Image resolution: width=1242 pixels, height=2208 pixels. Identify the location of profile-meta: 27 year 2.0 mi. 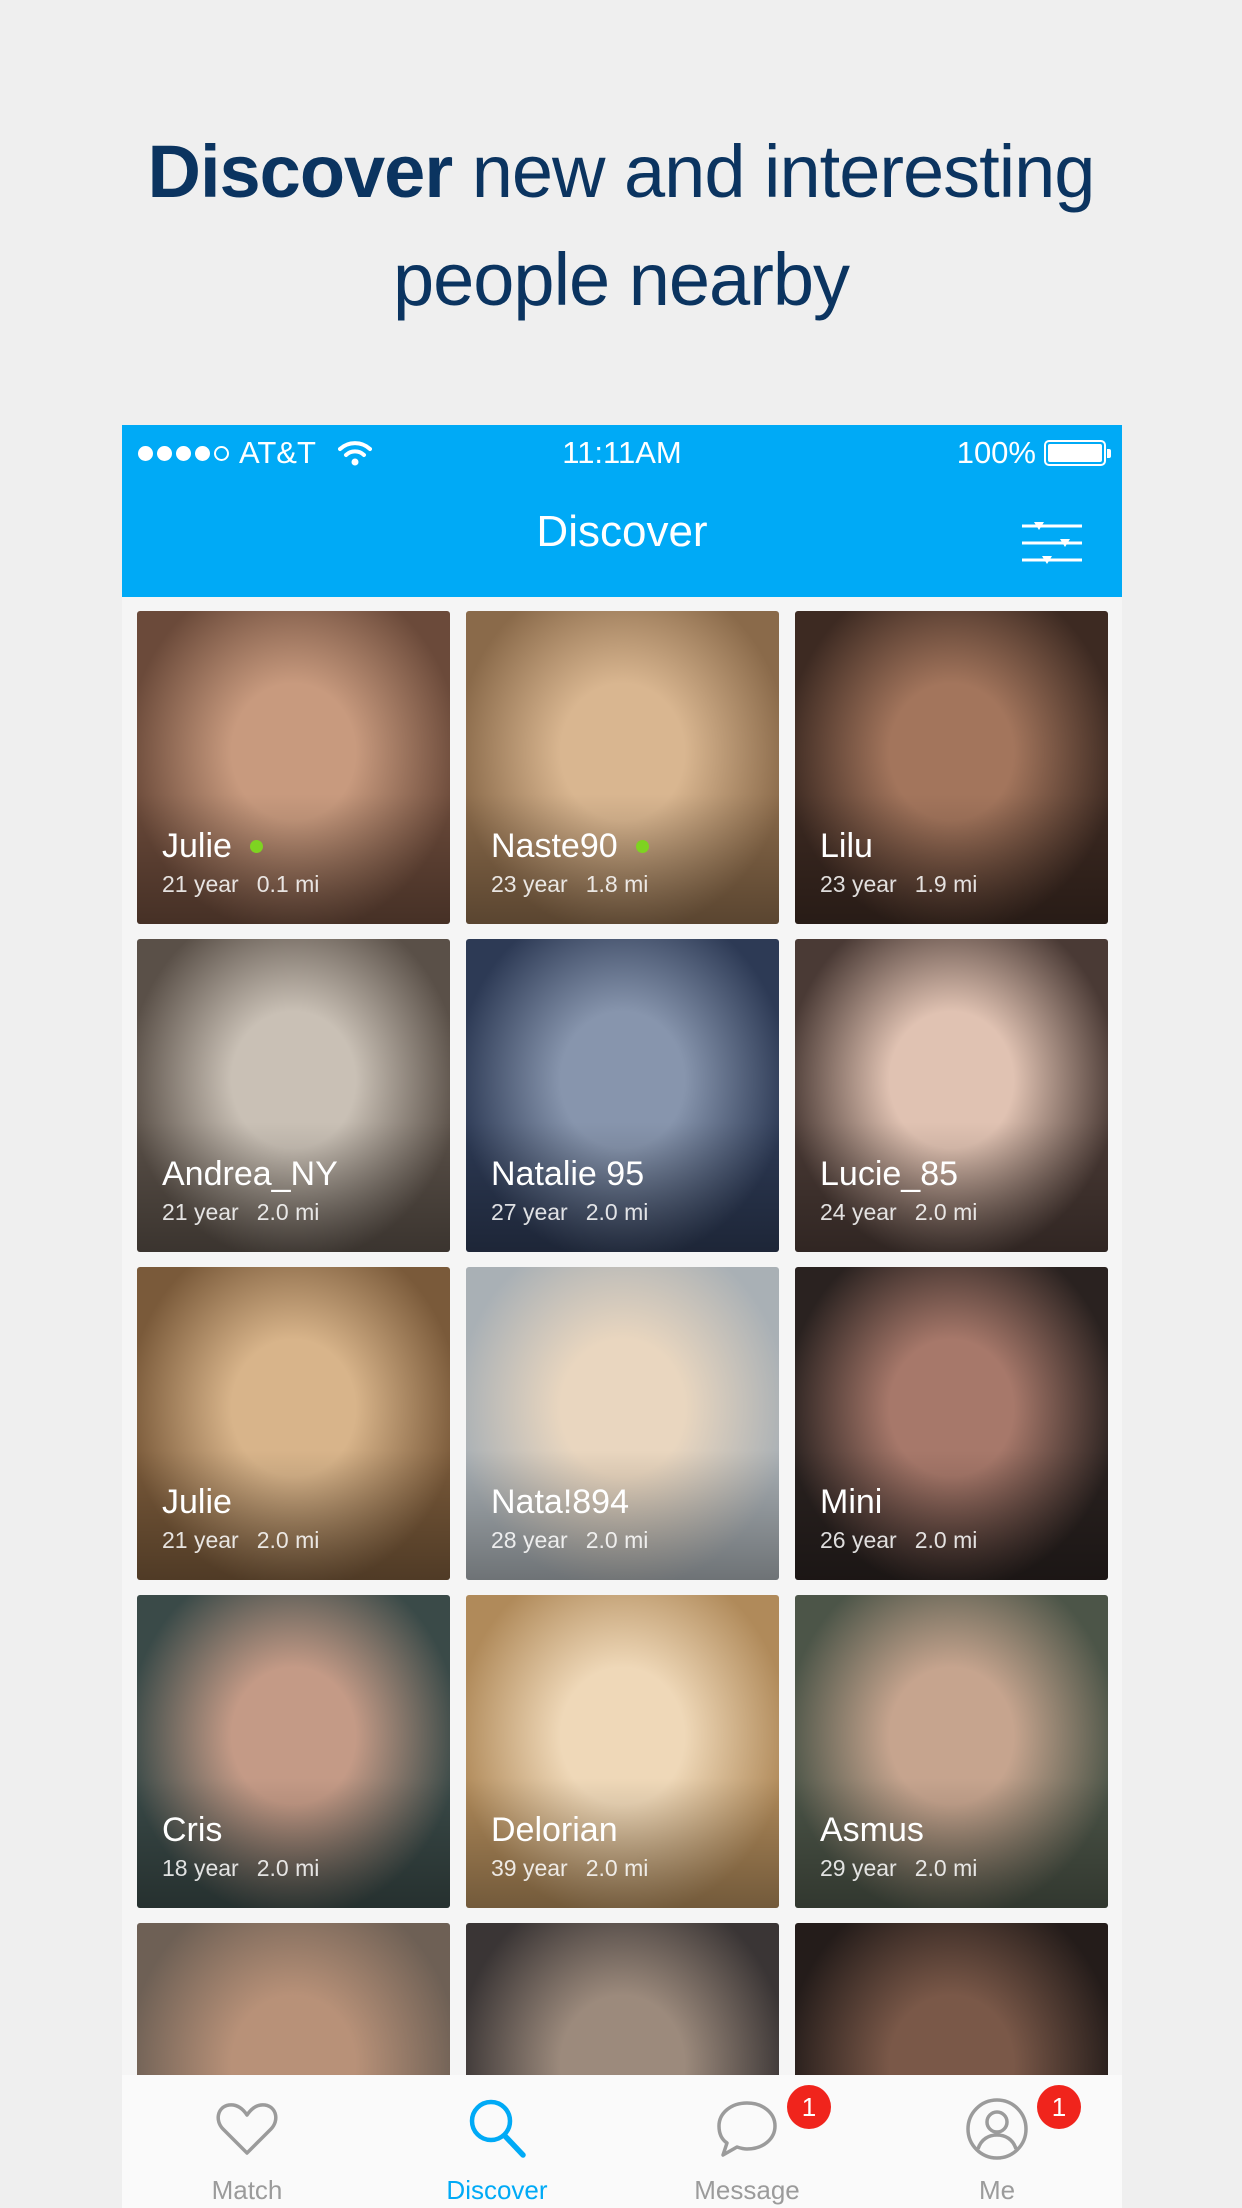
(569, 1212).